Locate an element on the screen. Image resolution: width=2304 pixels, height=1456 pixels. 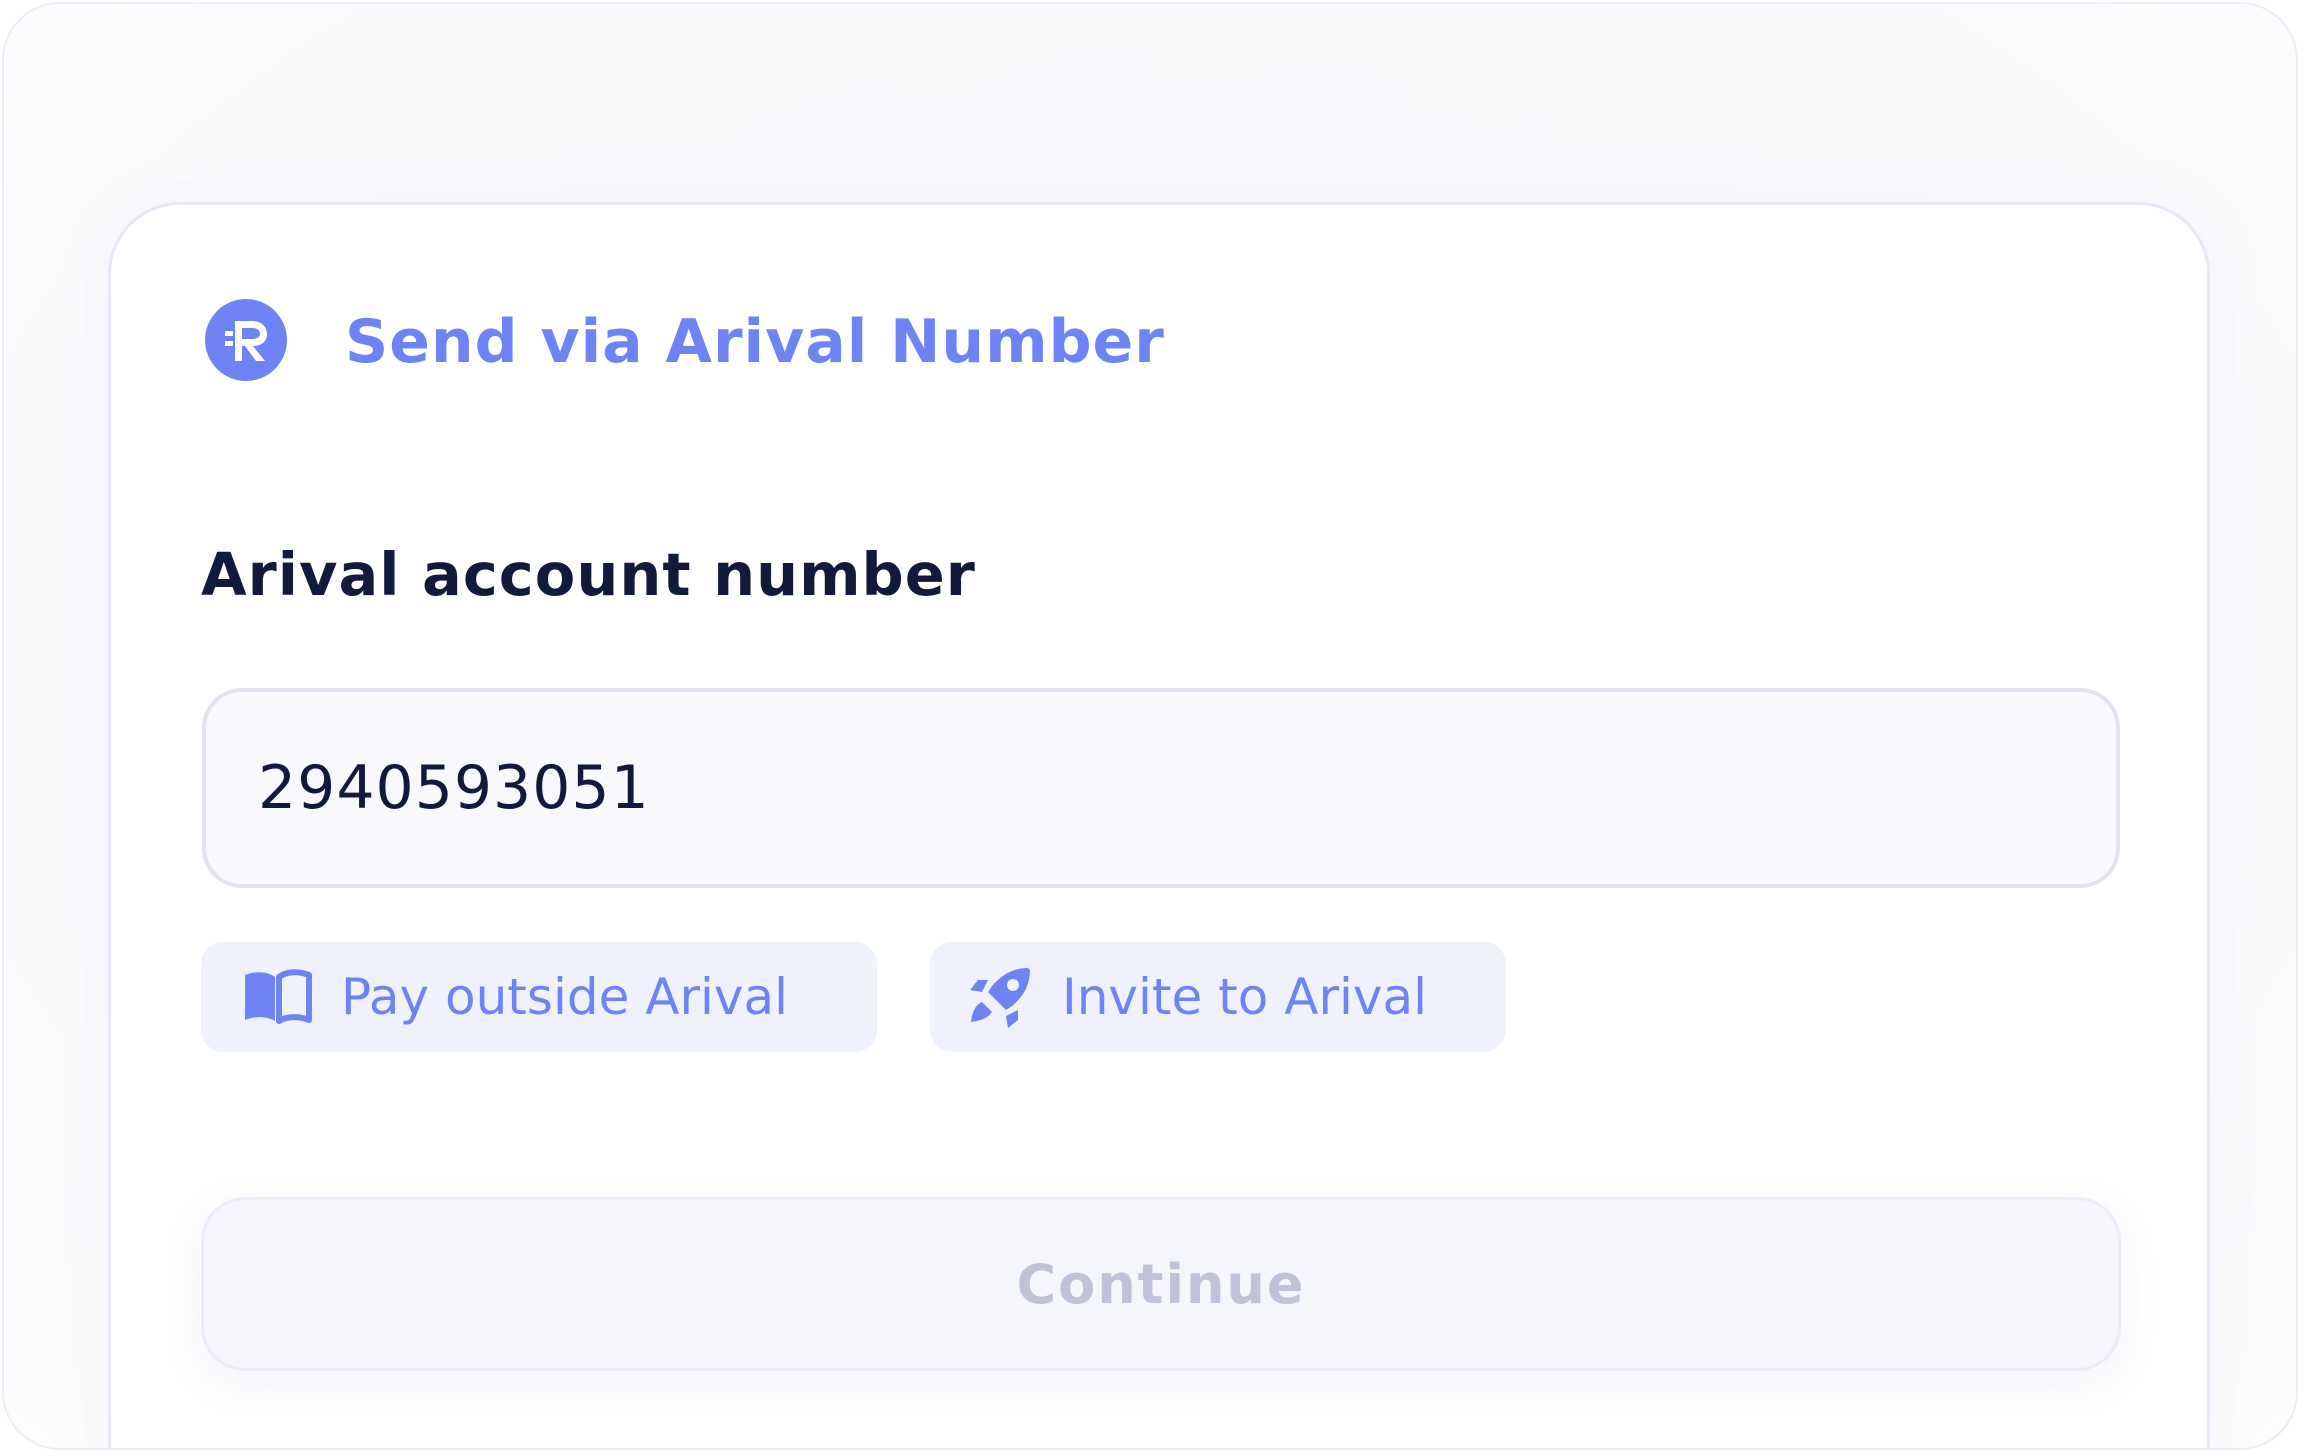
pay-outside-arival-button: Pay outside Arival is located at coordinates (539, 997).